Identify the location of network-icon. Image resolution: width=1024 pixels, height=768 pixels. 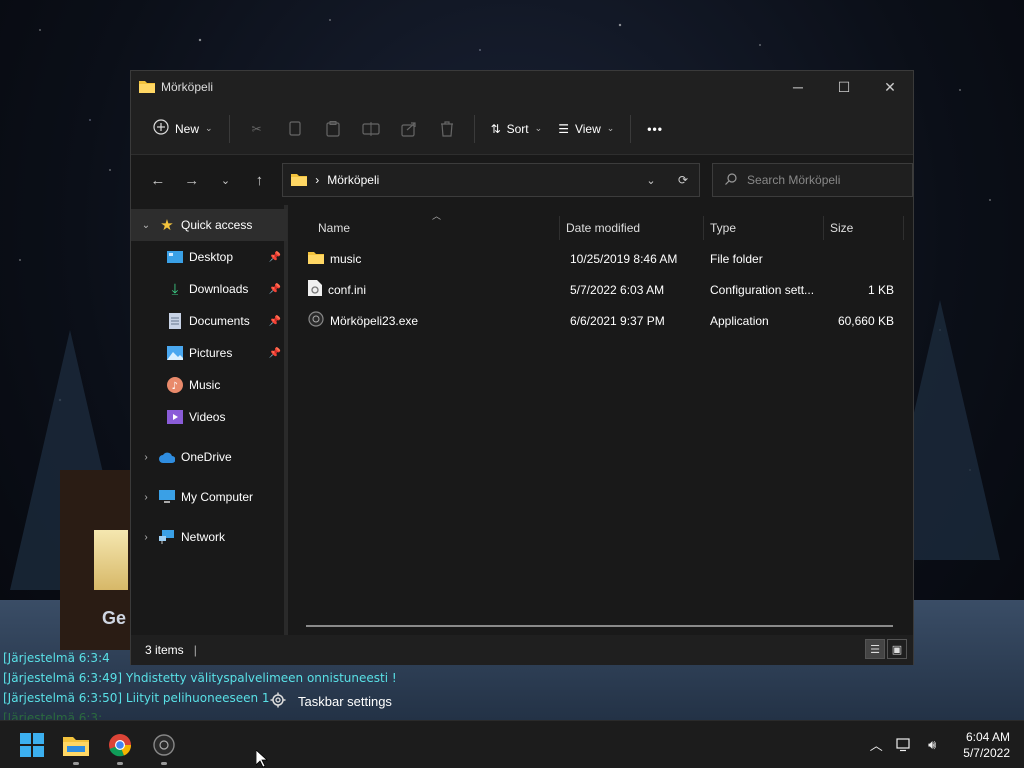
(167, 537).